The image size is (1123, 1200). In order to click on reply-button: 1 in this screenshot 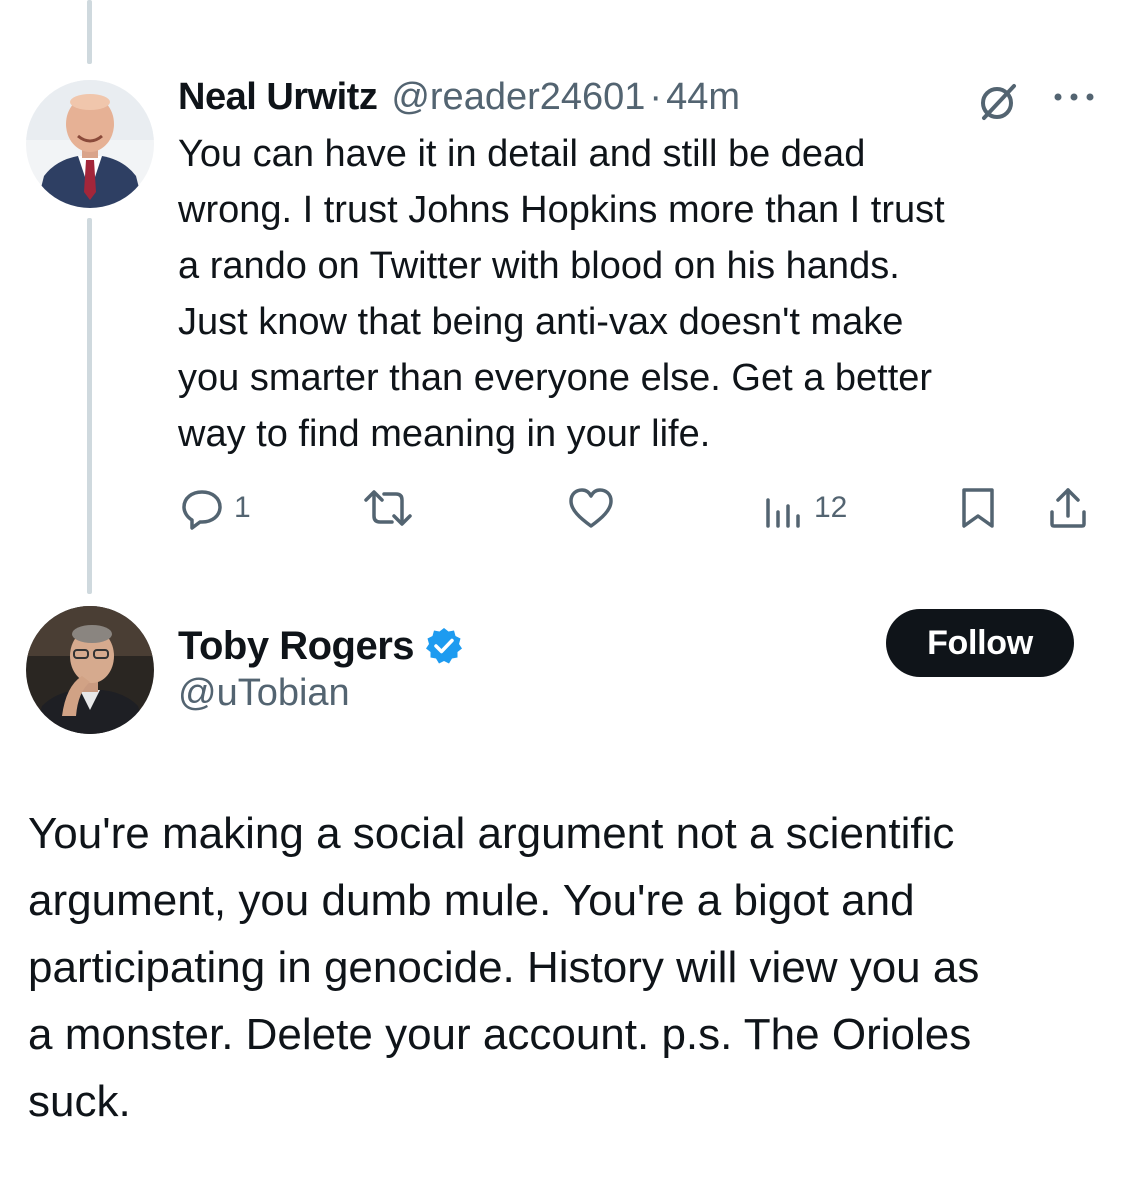, I will do `click(214, 508)`.